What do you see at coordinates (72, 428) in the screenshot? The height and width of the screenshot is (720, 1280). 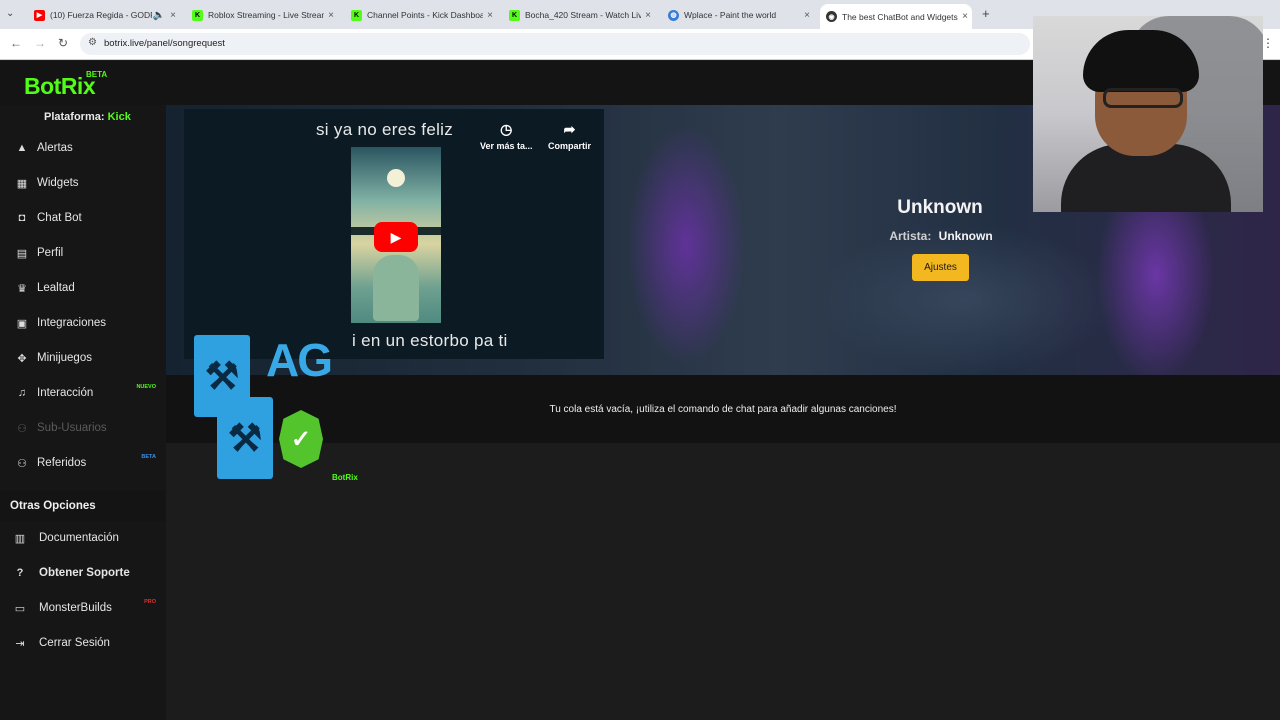 I see `sidebar-item-label: Sub-Usuarios` at bounding box center [72, 428].